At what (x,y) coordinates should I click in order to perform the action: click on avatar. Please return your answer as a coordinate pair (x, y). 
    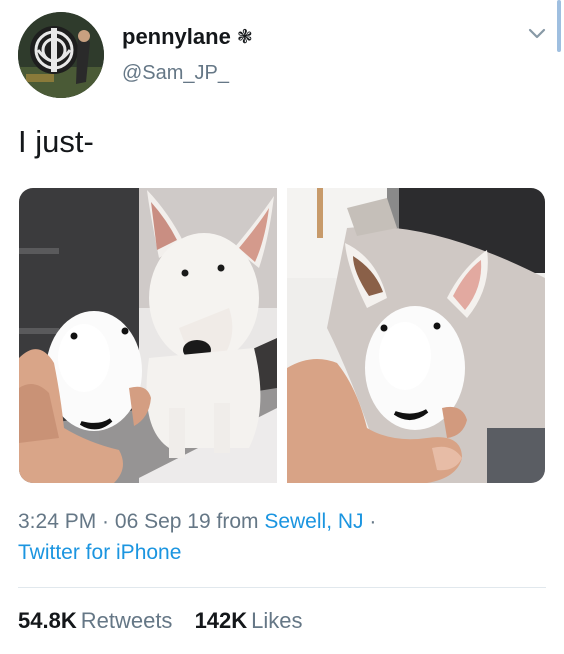
    Looking at the image, I should click on (61, 55).